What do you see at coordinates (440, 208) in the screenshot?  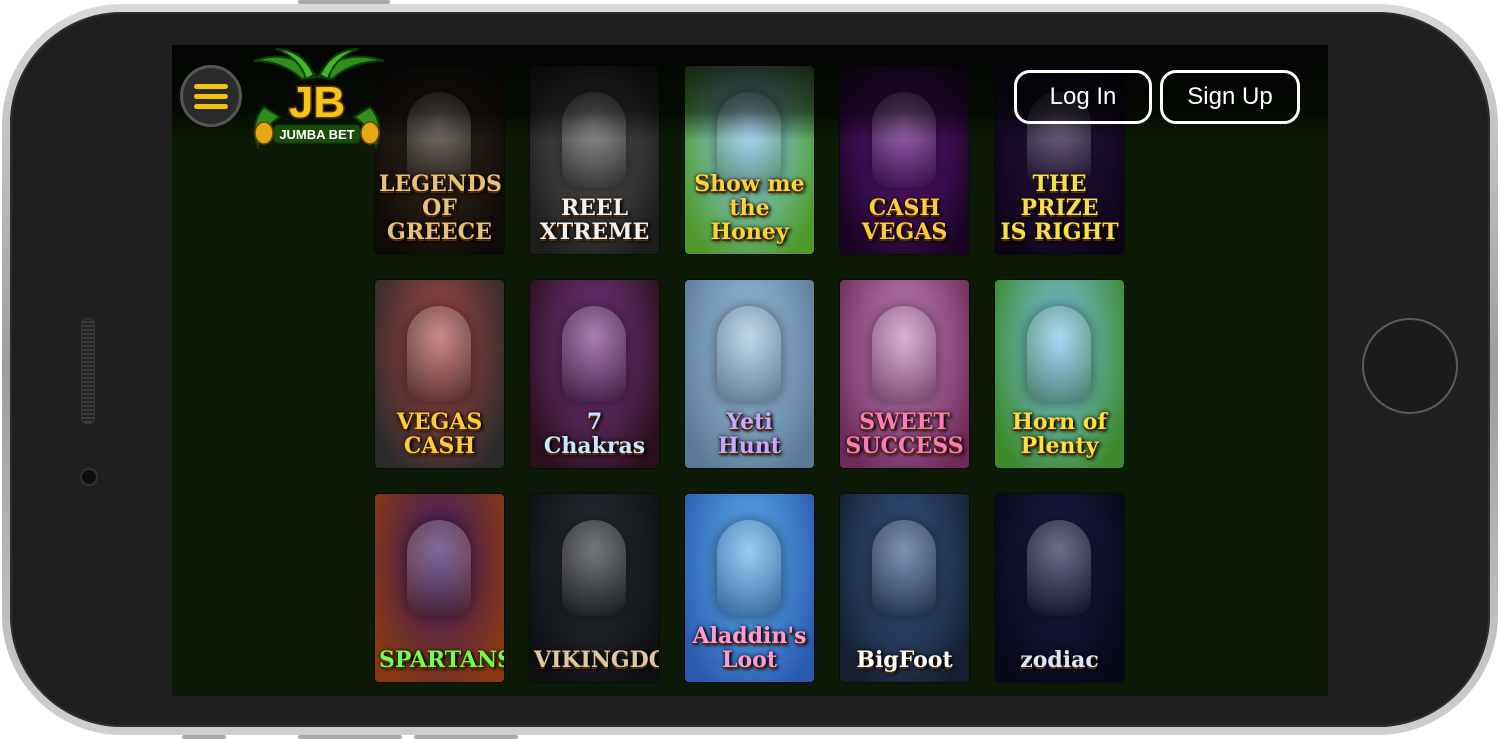 I see `game-title: LEGENDS OF GREECE` at bounding box center [440, 208].